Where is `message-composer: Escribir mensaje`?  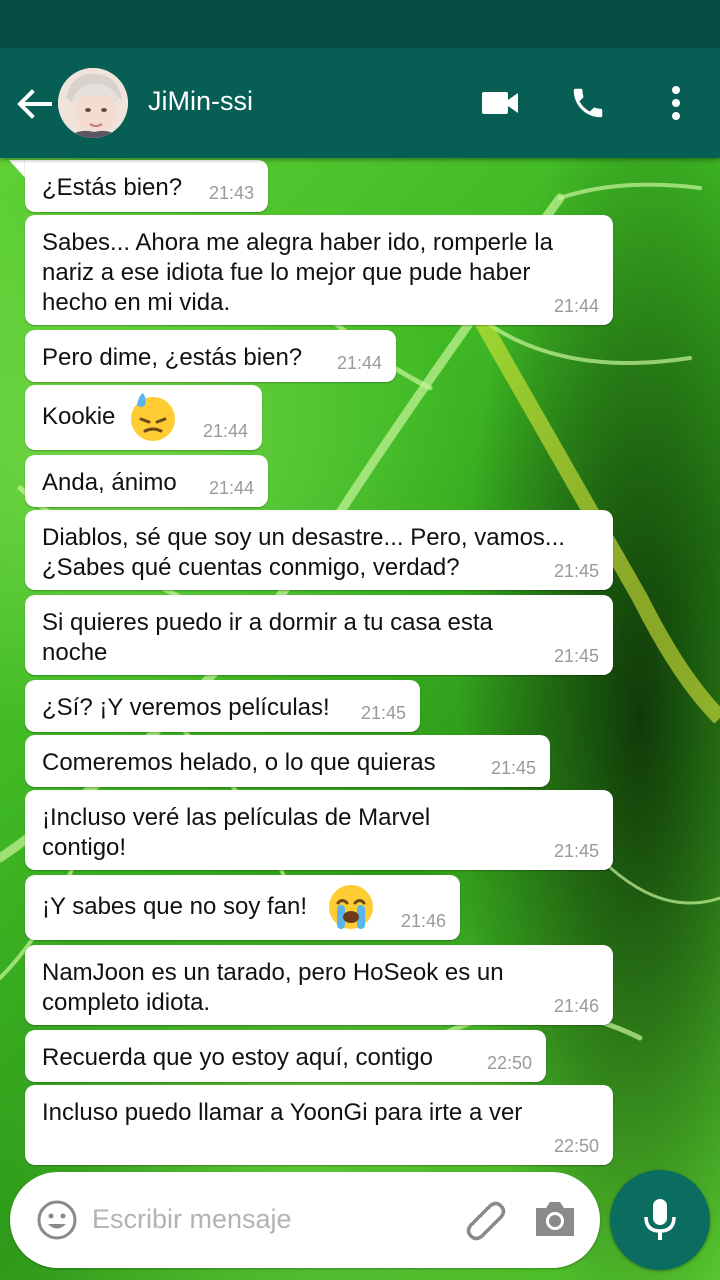
message-composer: Escribir mensaje is located at coordinates (305, 1220).